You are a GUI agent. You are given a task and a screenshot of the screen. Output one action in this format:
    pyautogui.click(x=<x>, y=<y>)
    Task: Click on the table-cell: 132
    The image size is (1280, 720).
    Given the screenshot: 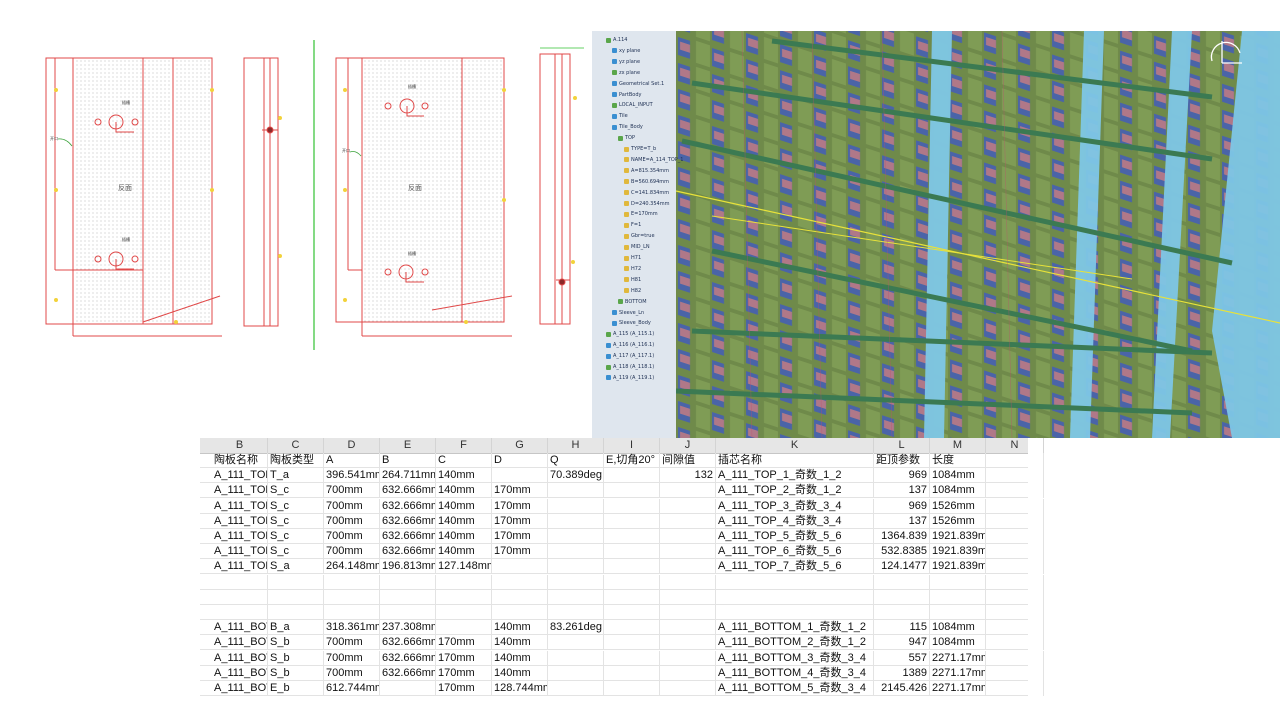 What is the action you would take?
    pyautogui.click(x=688, y=476)
    